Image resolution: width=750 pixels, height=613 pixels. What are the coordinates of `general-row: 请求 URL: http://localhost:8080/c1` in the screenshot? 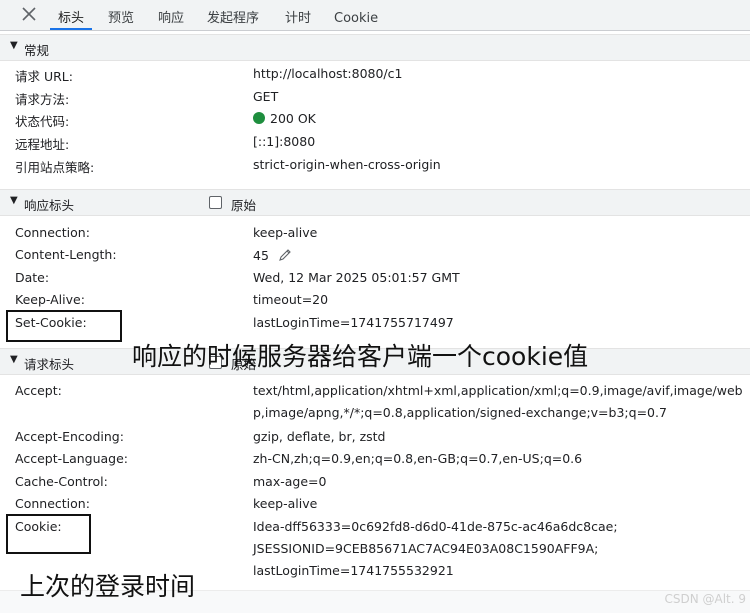 It's located at (375, 77).